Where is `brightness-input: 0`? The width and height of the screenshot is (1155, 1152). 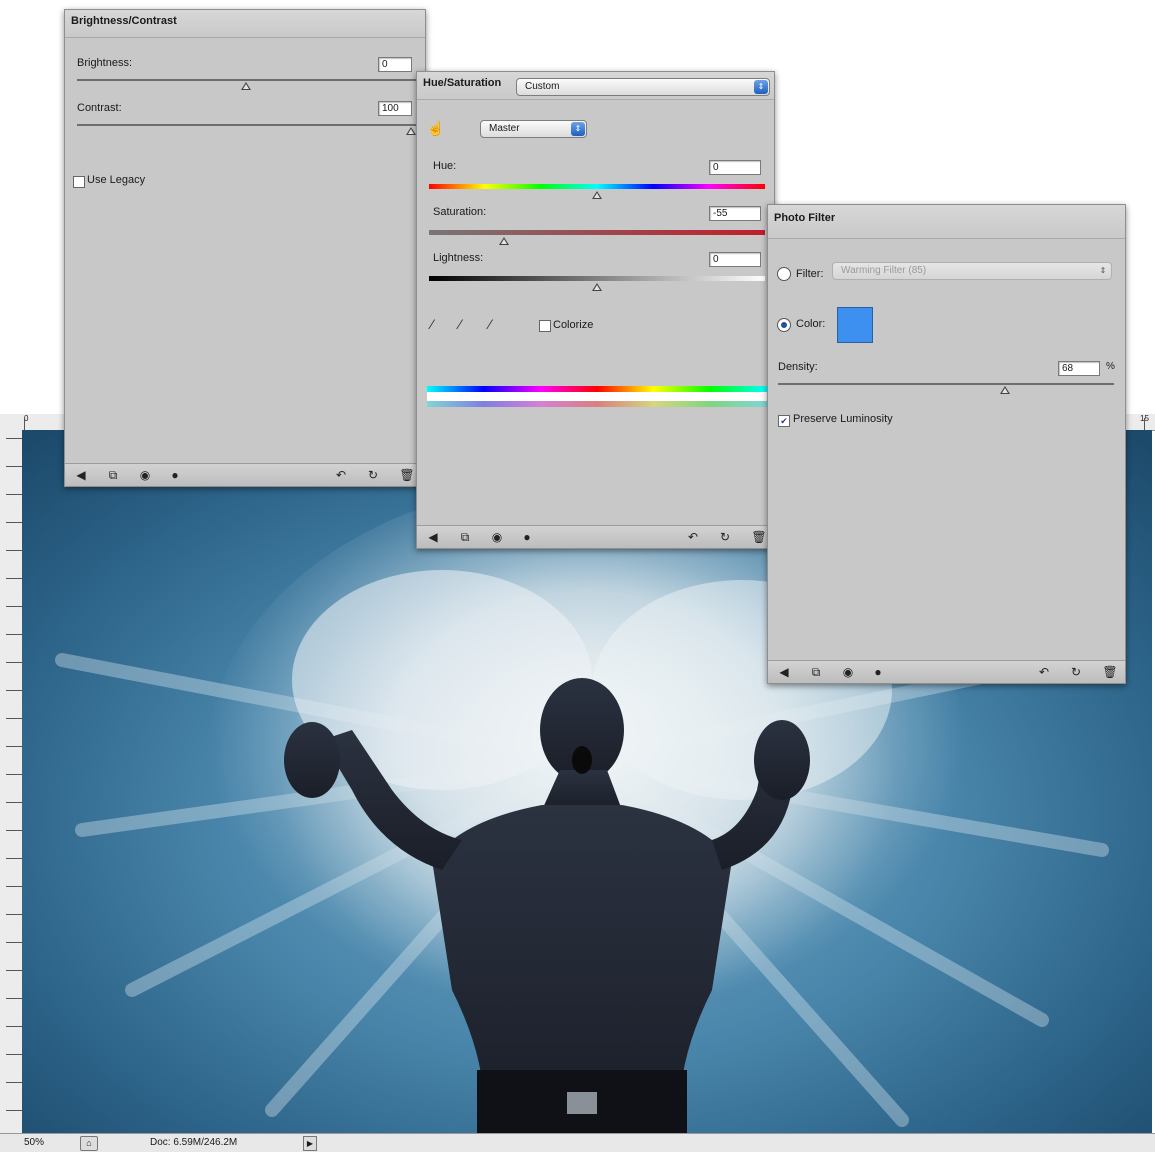 brightness-input: 0 is located at coordinates (395, 64).